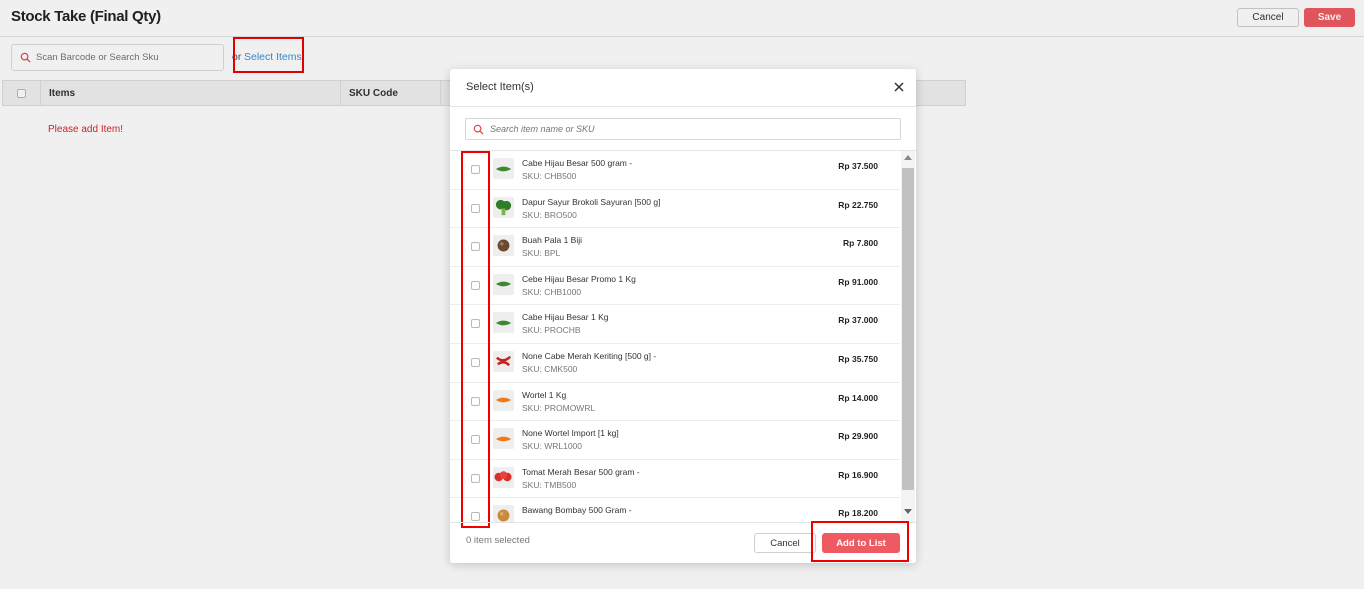 Image resolution: width=1364 pixels, height=589 pixels. What do you see at coordinates (858, 358) in the screenshot?
I see `item-price: Rp 35.750` at bounding box center [858, 358].